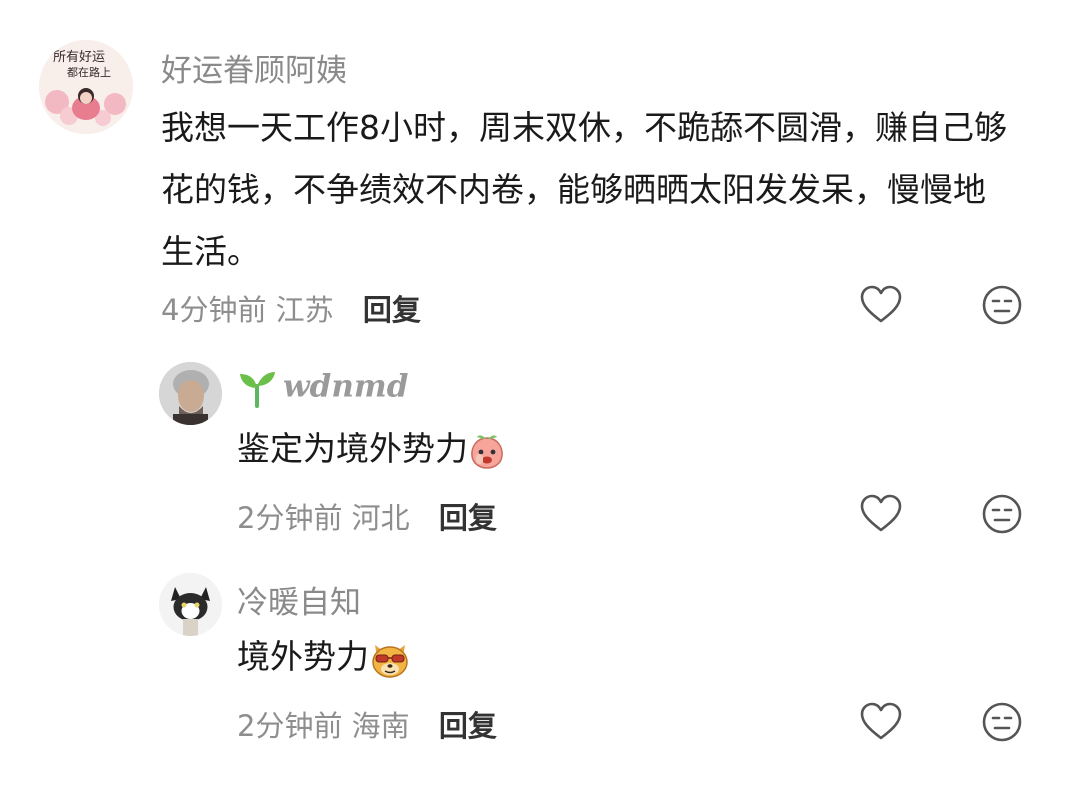 This screenshot has height=801, width=1080. Describe the element at coordinates (380, 726) in the screenshot. I see `location: 海南` at that location.